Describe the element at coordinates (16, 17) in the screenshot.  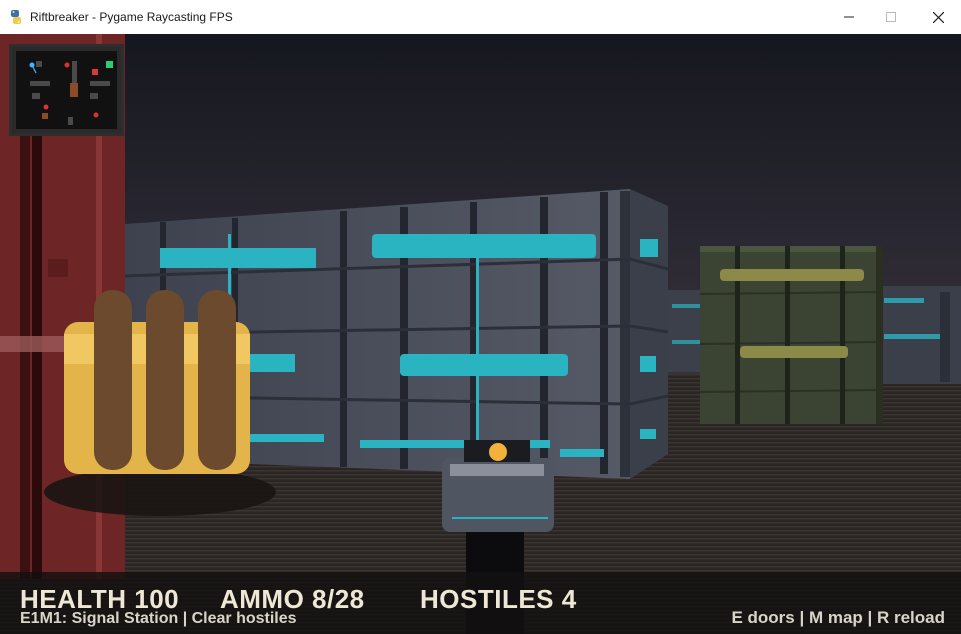
I see `python-icon` at that location.